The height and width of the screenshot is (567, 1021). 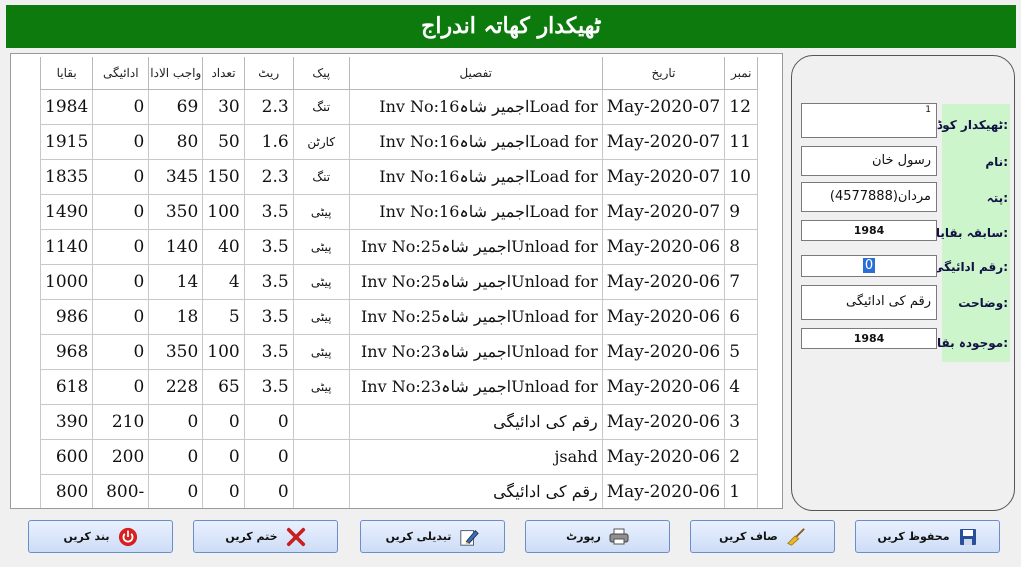 What do you see at coordinates (869, 120) in the screenshot?
I see `code-field: 1` at bounding box center [869, 120].